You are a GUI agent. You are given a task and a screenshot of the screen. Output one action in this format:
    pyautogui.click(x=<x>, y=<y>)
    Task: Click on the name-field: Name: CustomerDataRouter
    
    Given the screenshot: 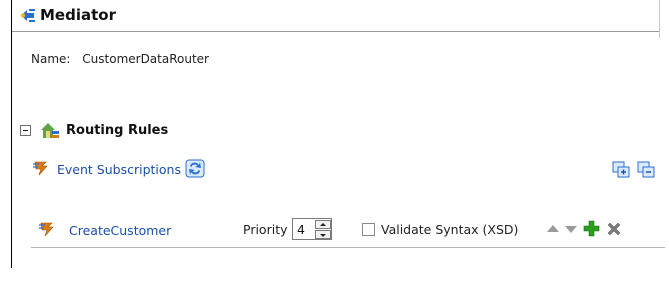 What is the action you would take?
    pyautogui.click(x=120, y=59)
    